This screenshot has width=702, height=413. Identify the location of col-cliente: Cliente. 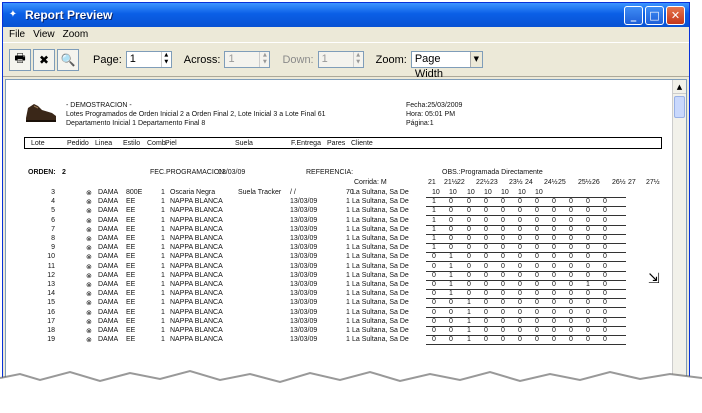
(362, 143).